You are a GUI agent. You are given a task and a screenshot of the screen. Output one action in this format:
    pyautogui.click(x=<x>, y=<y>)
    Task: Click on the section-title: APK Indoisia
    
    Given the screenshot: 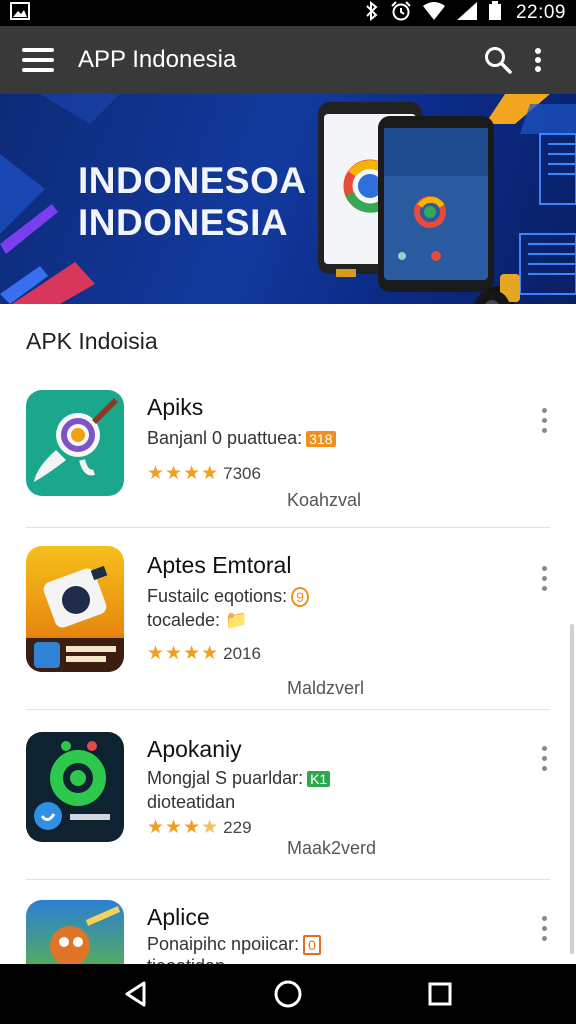 What is the action you would take?
    pyautogui.click(x=92, y=341)
    